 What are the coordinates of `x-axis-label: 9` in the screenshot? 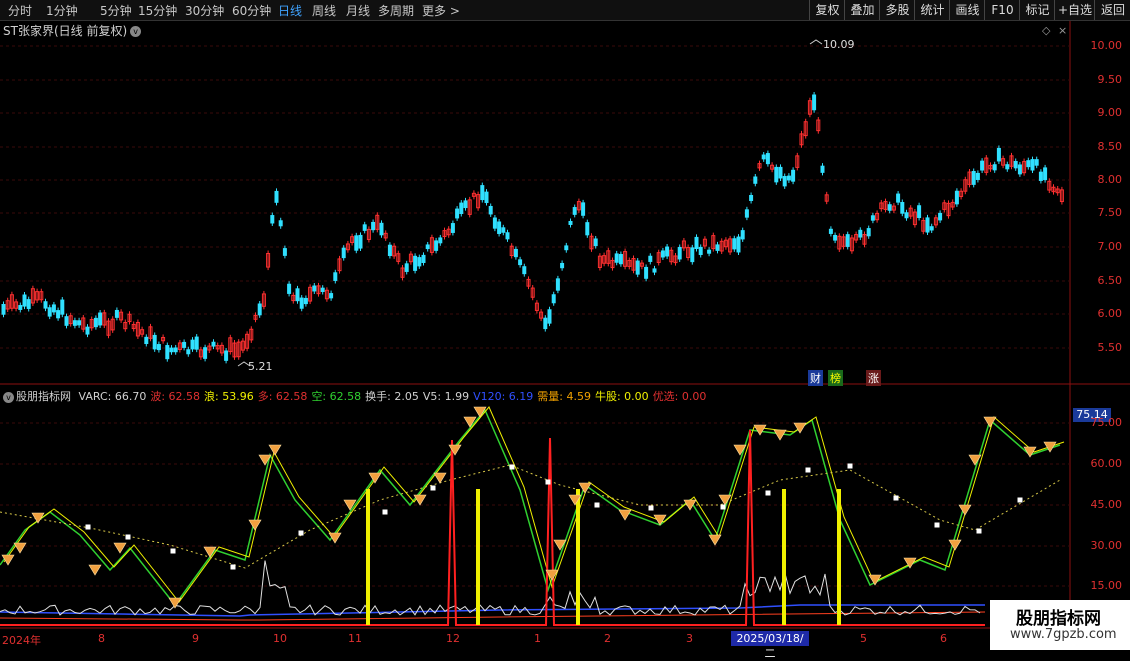 It's located at (195, 638).